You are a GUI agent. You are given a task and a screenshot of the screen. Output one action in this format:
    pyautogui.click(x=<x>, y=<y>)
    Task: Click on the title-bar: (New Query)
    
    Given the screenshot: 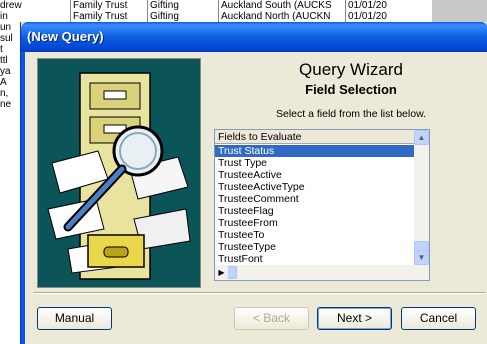 What is the action you would take?
    pyautogui.click(x=254, y=37)
    